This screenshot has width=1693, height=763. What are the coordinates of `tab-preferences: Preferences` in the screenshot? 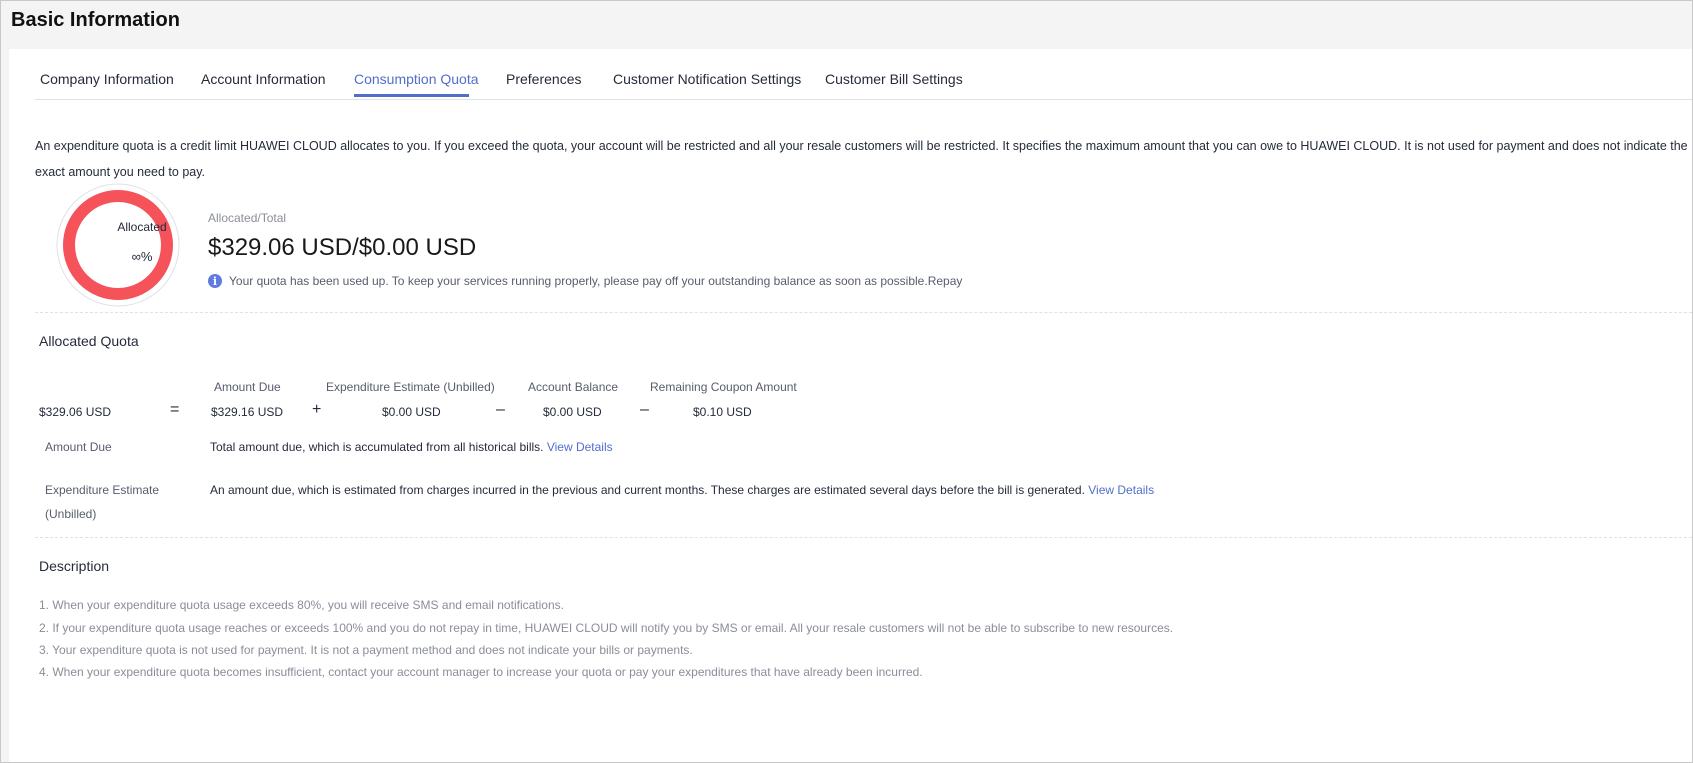 It's located at (543, 79).